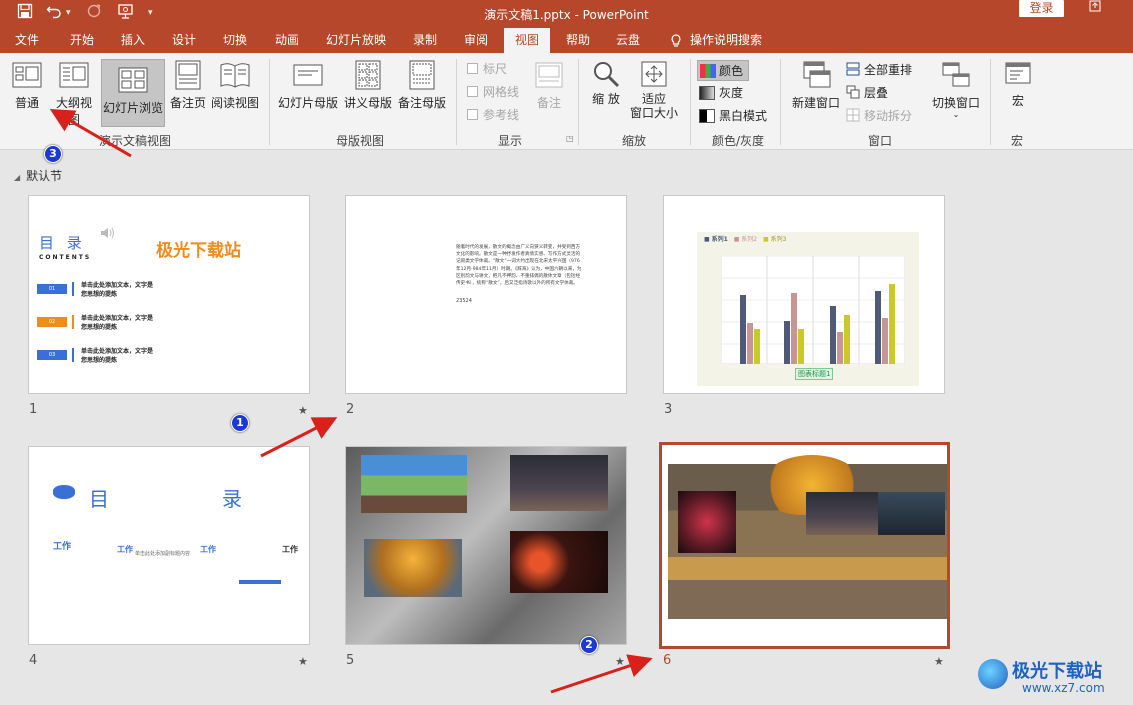 The width and height of the screenshot is (1133, 705). Describe the element at coordinates (287, 40) in the screenshot. I see `tab-animations: 动画` at that location.